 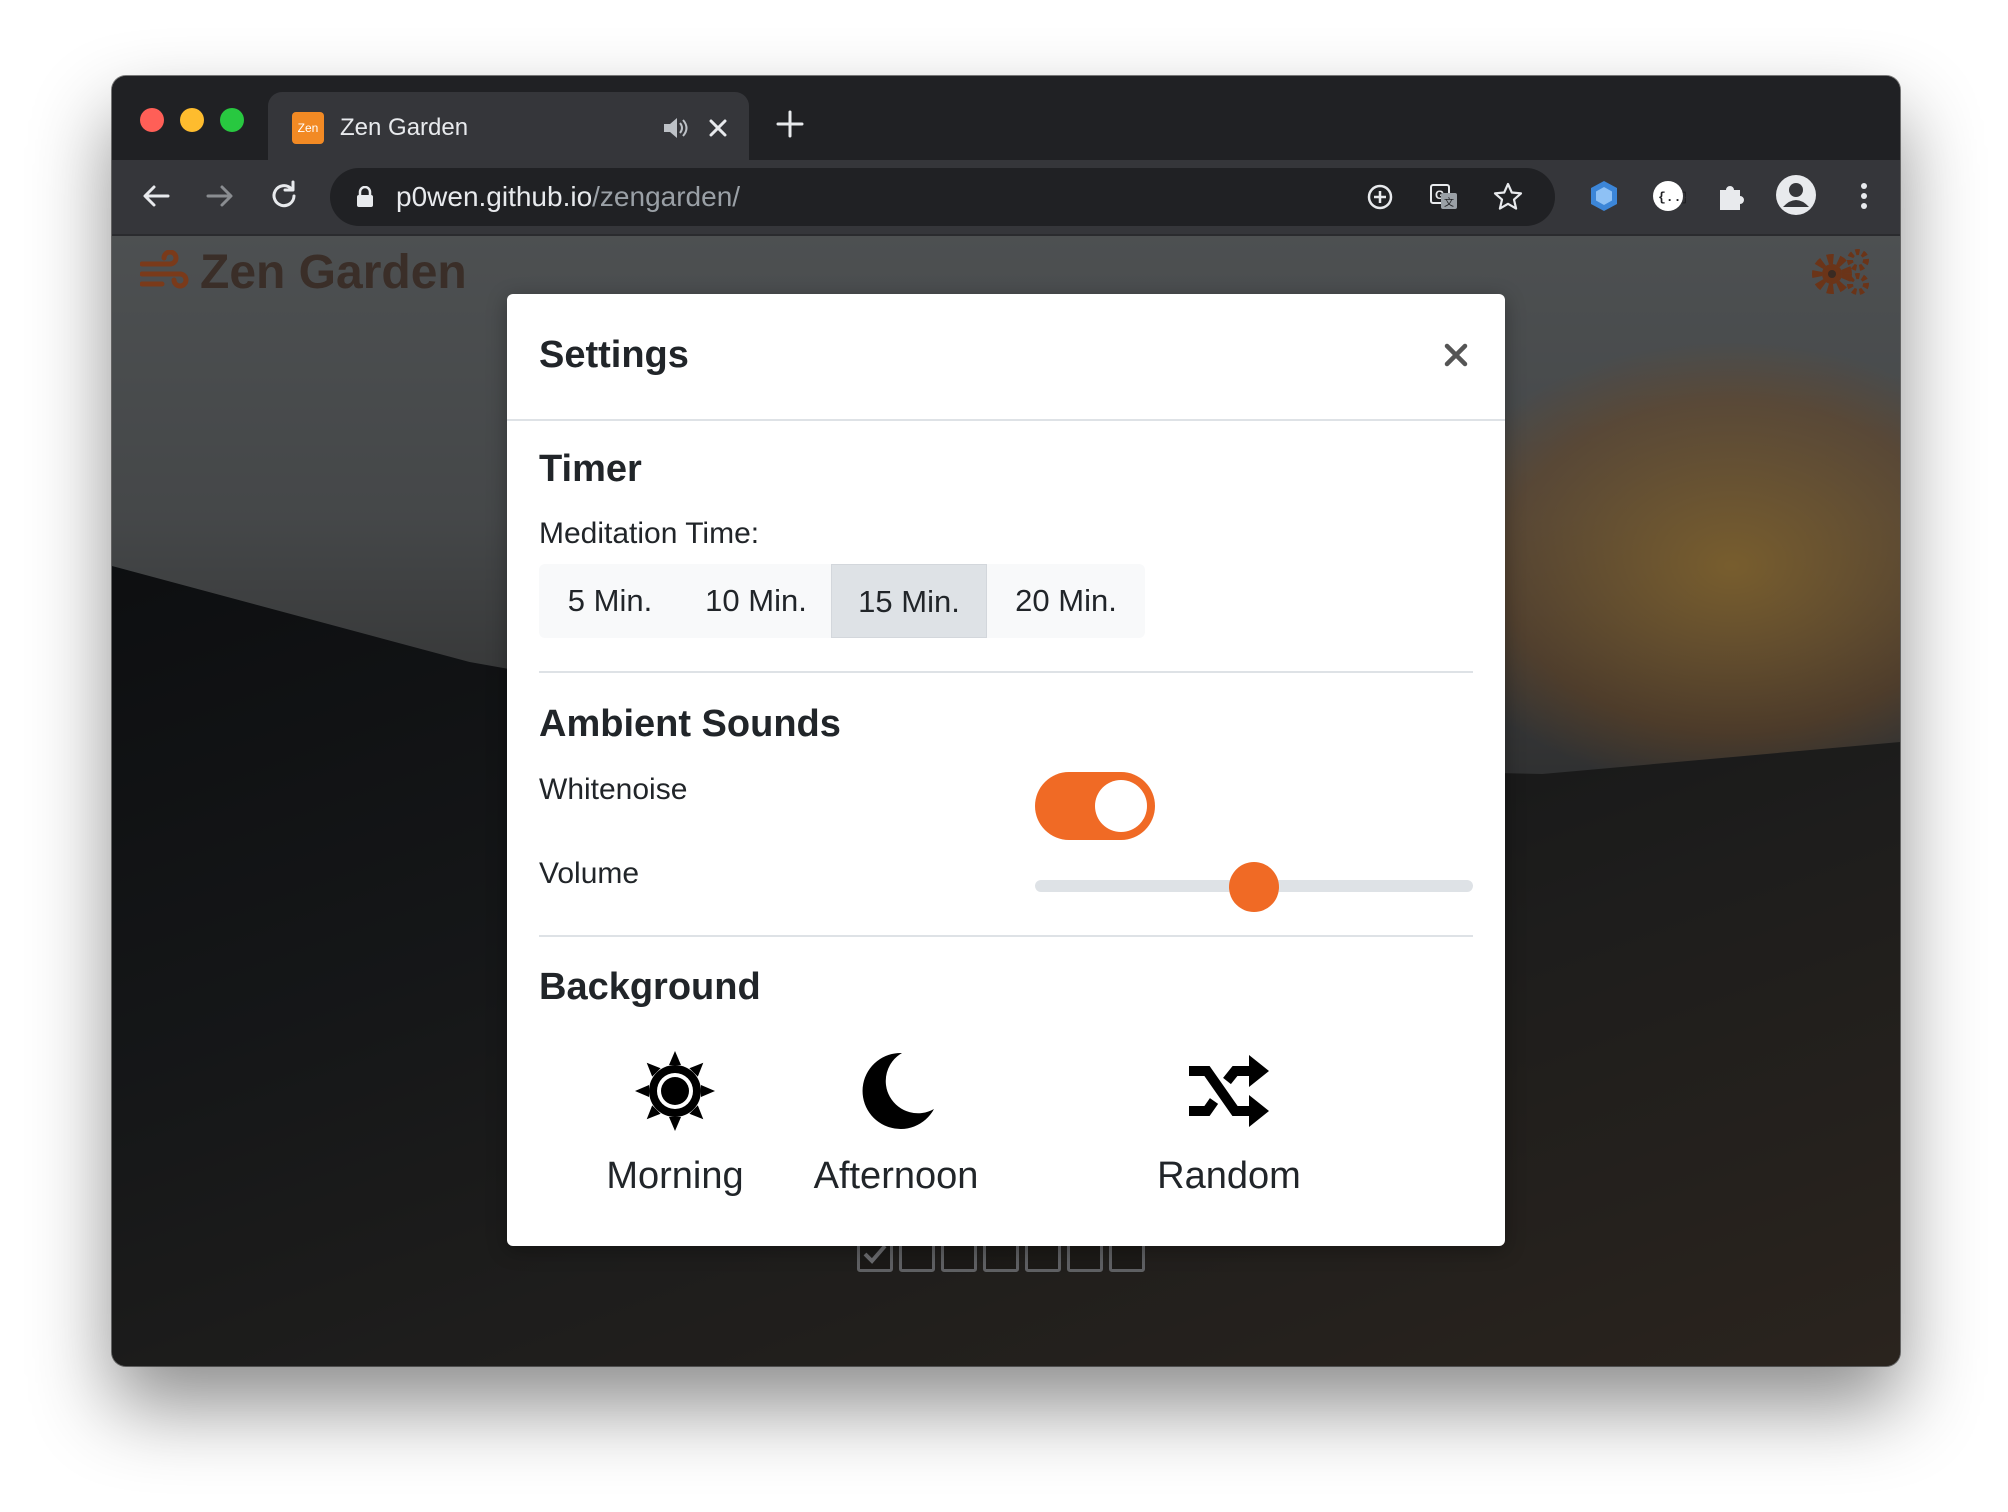 What do you see at coordinates (1380, 197) in the screenshot?
I see `install-app-icon` at bounding box center [1380, 197].